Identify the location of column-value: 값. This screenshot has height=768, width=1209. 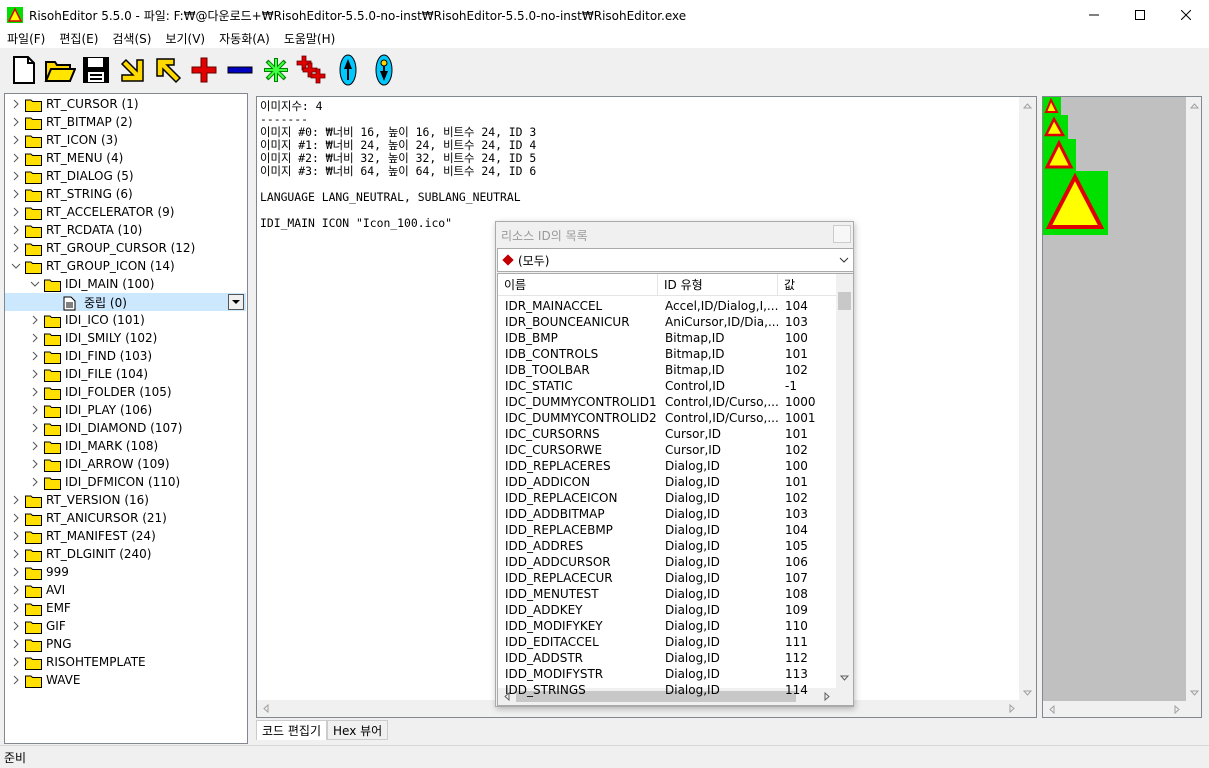
(808, 285).